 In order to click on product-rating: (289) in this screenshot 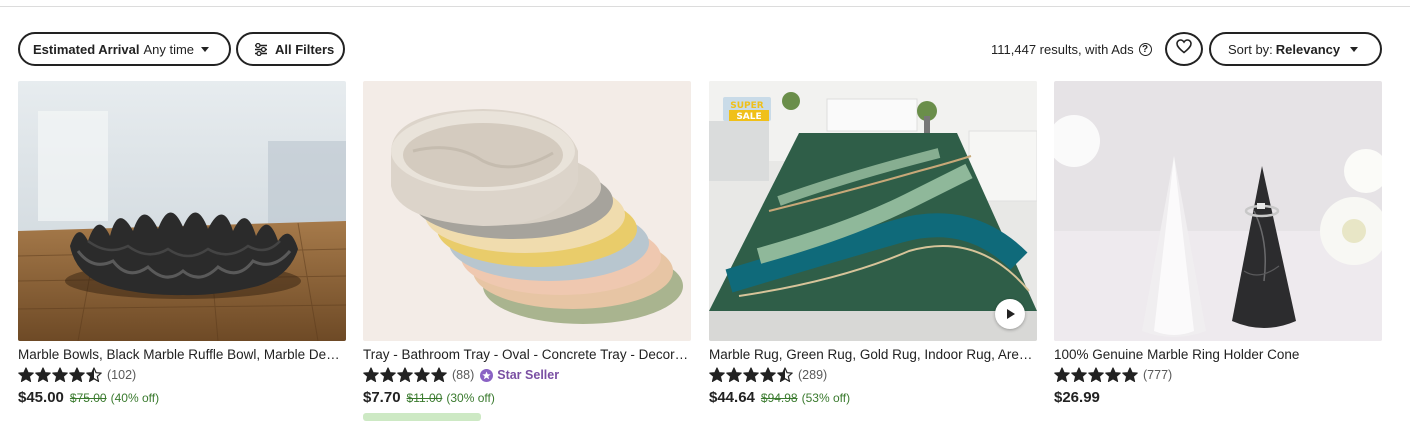, I will do `click(873, 375)`.